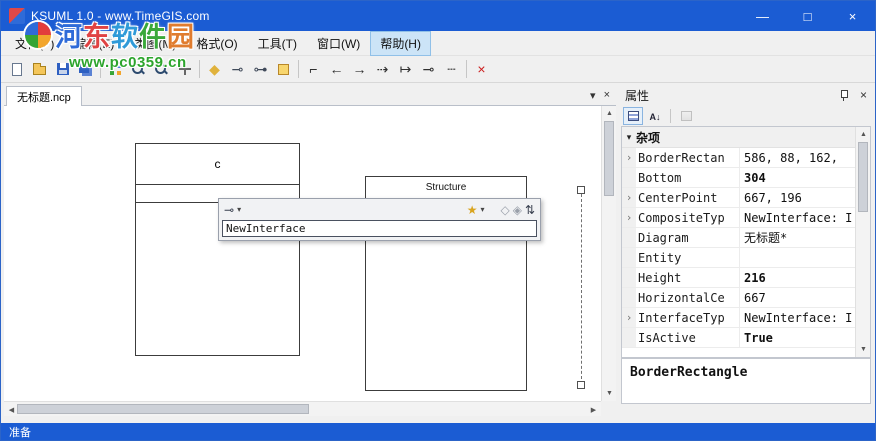 The image size is (876, 441). I want to click on fit-window-button, so click(115, 69).